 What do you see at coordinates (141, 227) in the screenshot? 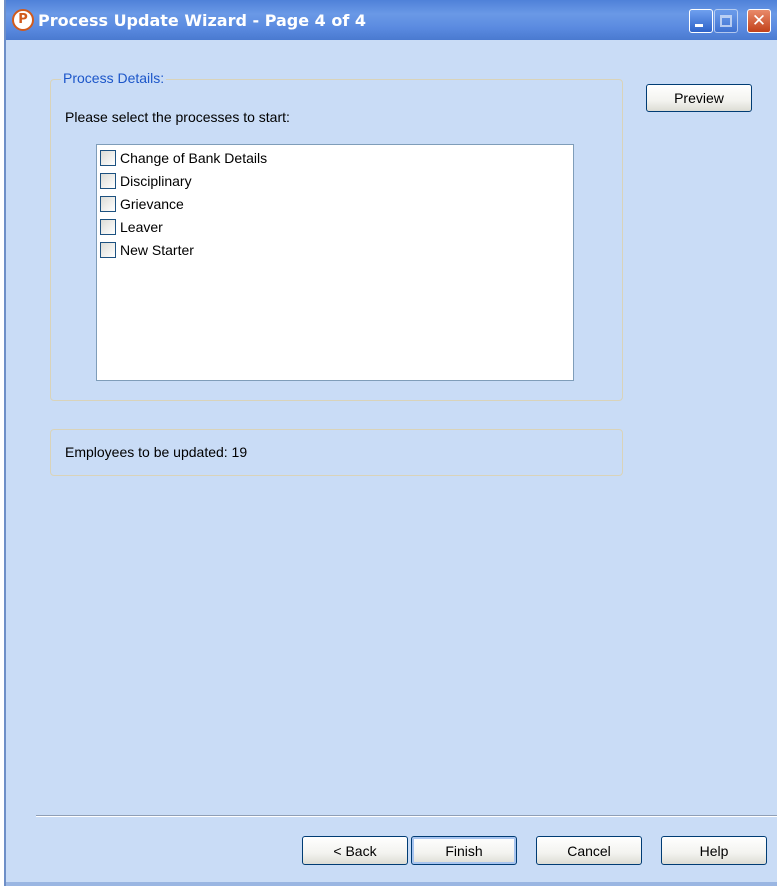
I see `list-item-label: Leaver` at bounding box center [141, 227].